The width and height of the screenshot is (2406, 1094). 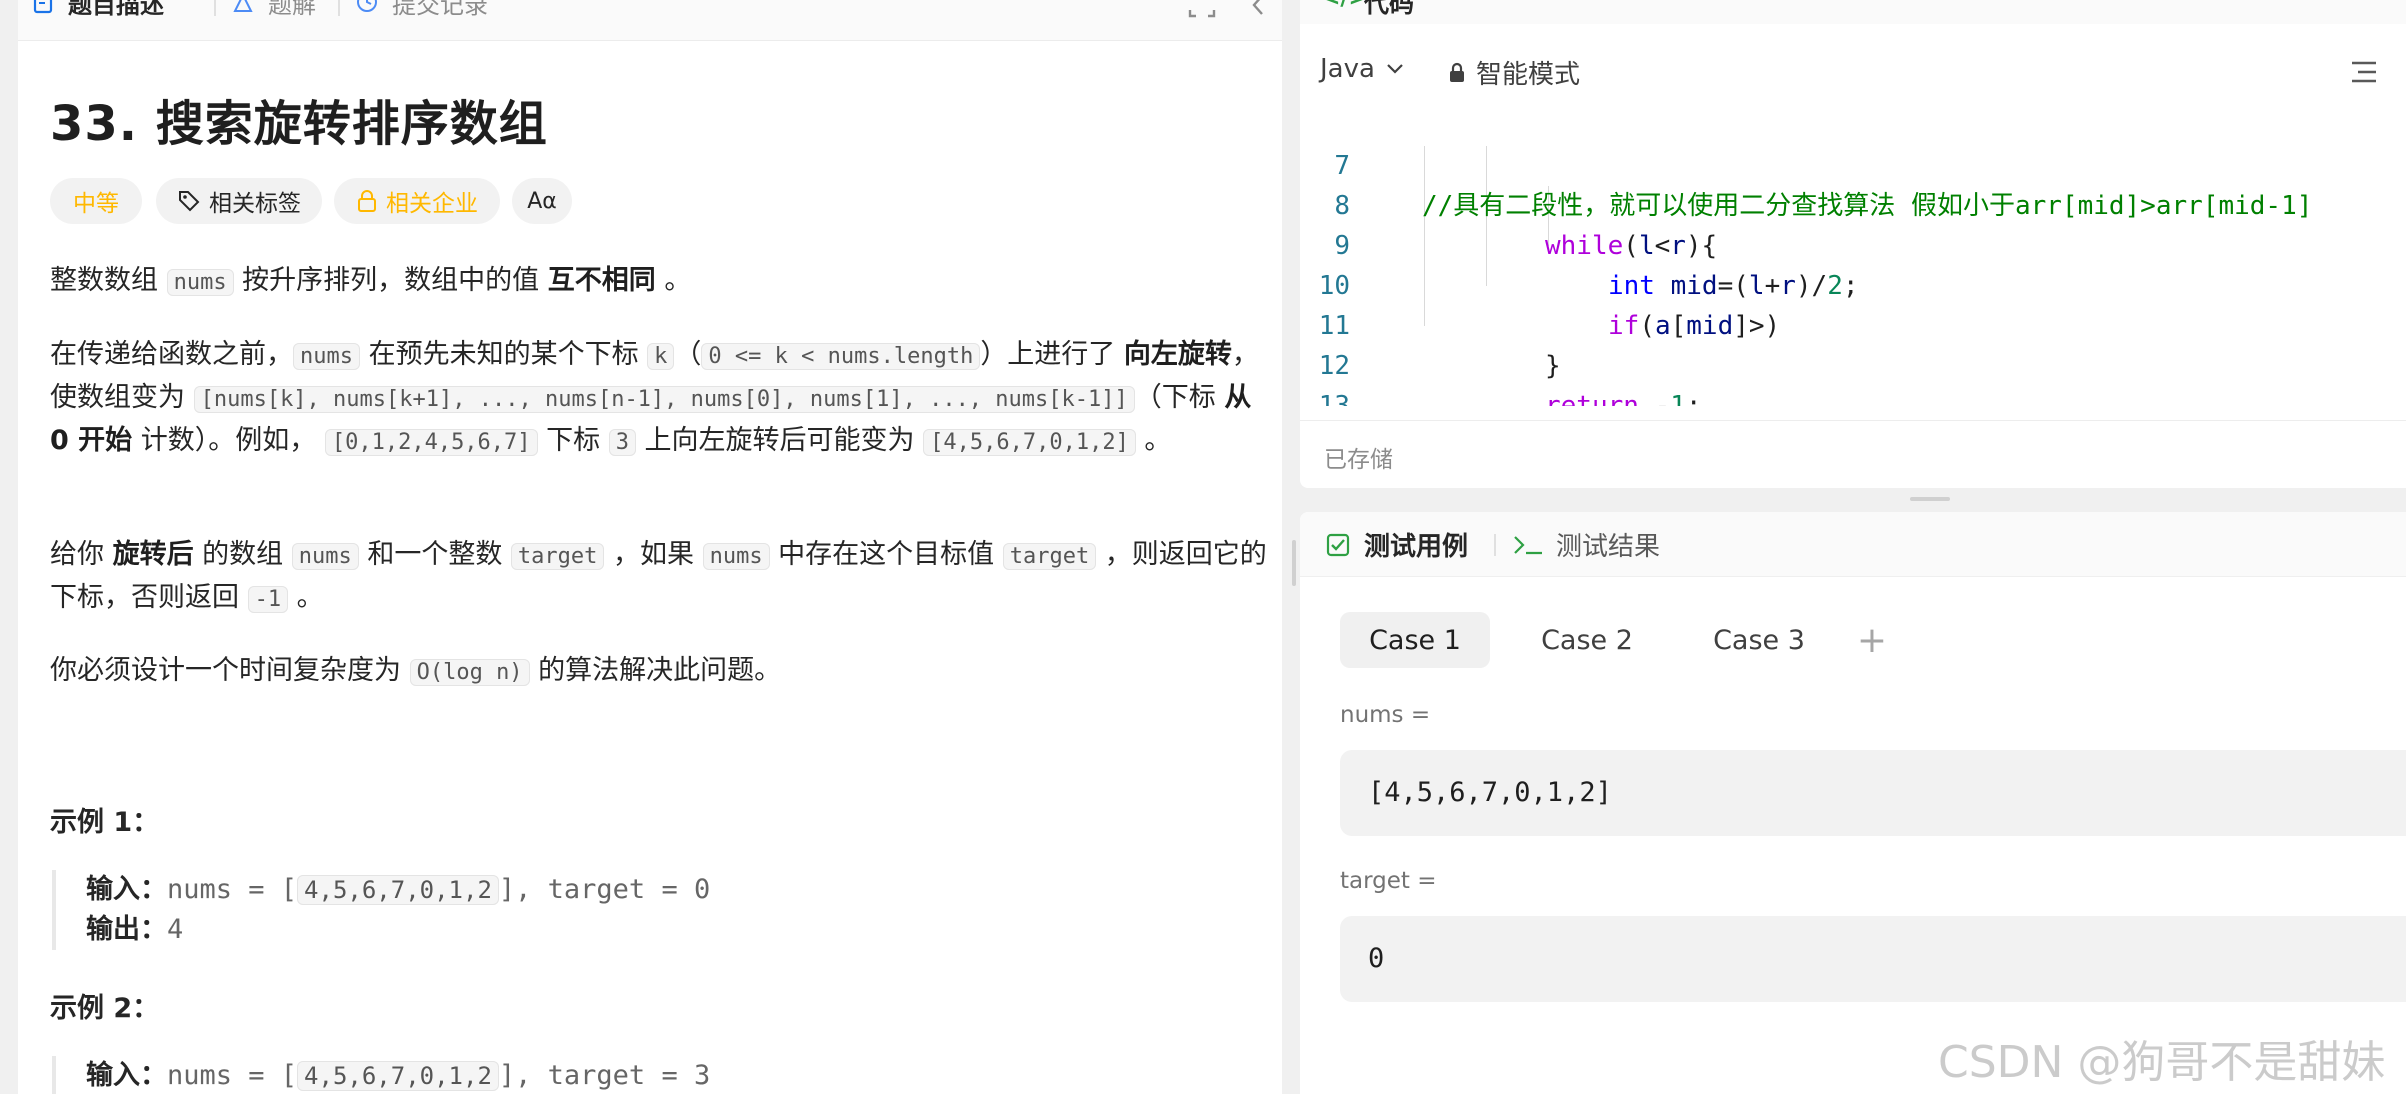 I want to click on code-tab-label: 代码, so click(x=1389, y=9).